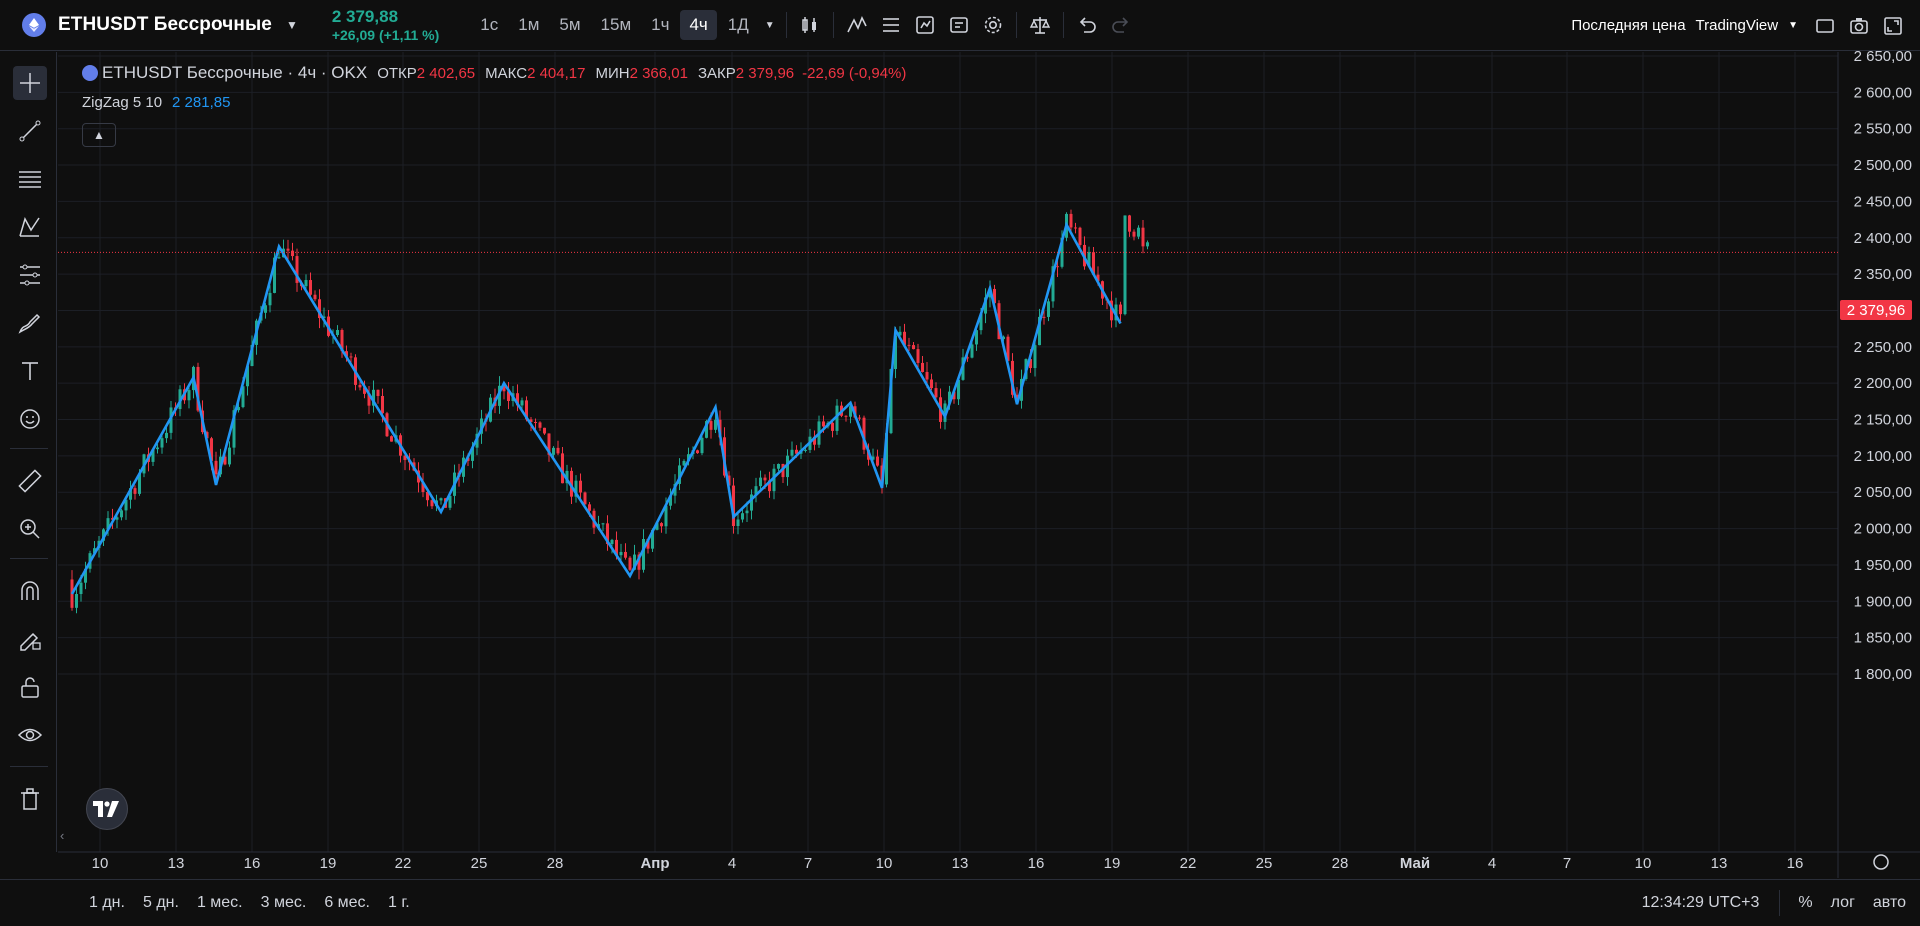  I want to click on price-tick-label: 2 150,00, so click(1883, 420).